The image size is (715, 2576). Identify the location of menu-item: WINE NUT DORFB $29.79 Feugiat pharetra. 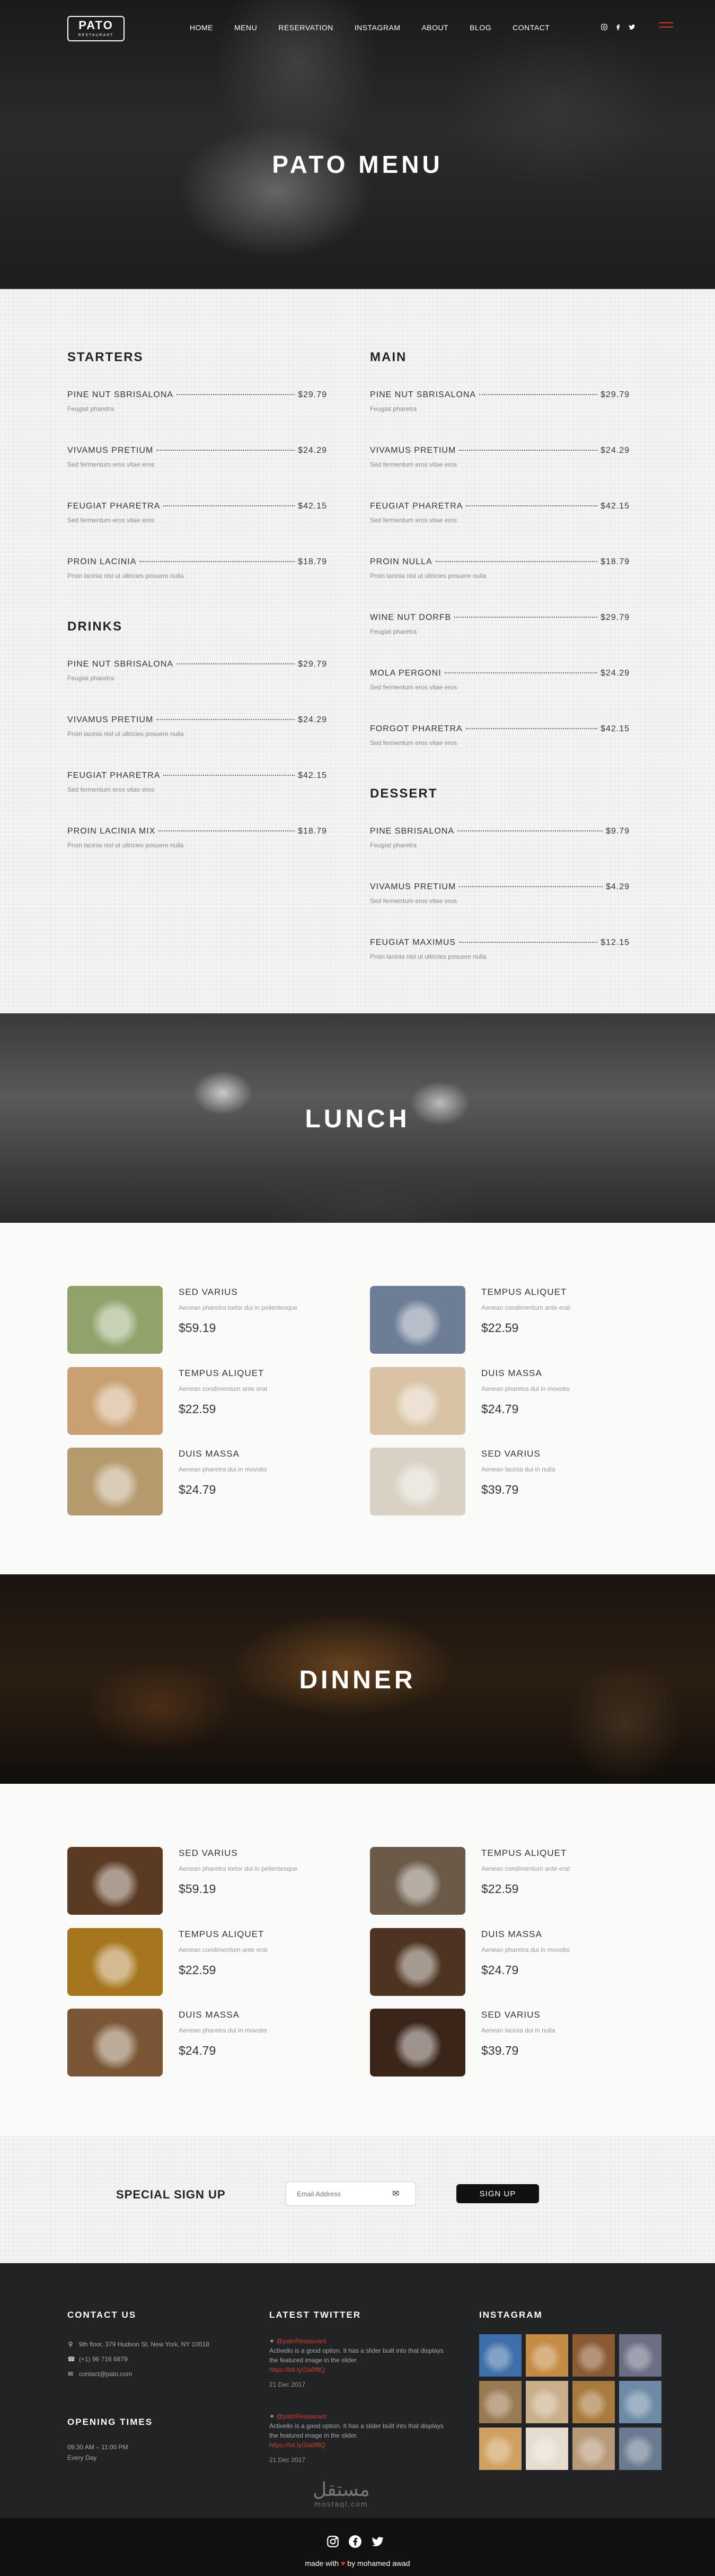
(499, 641).